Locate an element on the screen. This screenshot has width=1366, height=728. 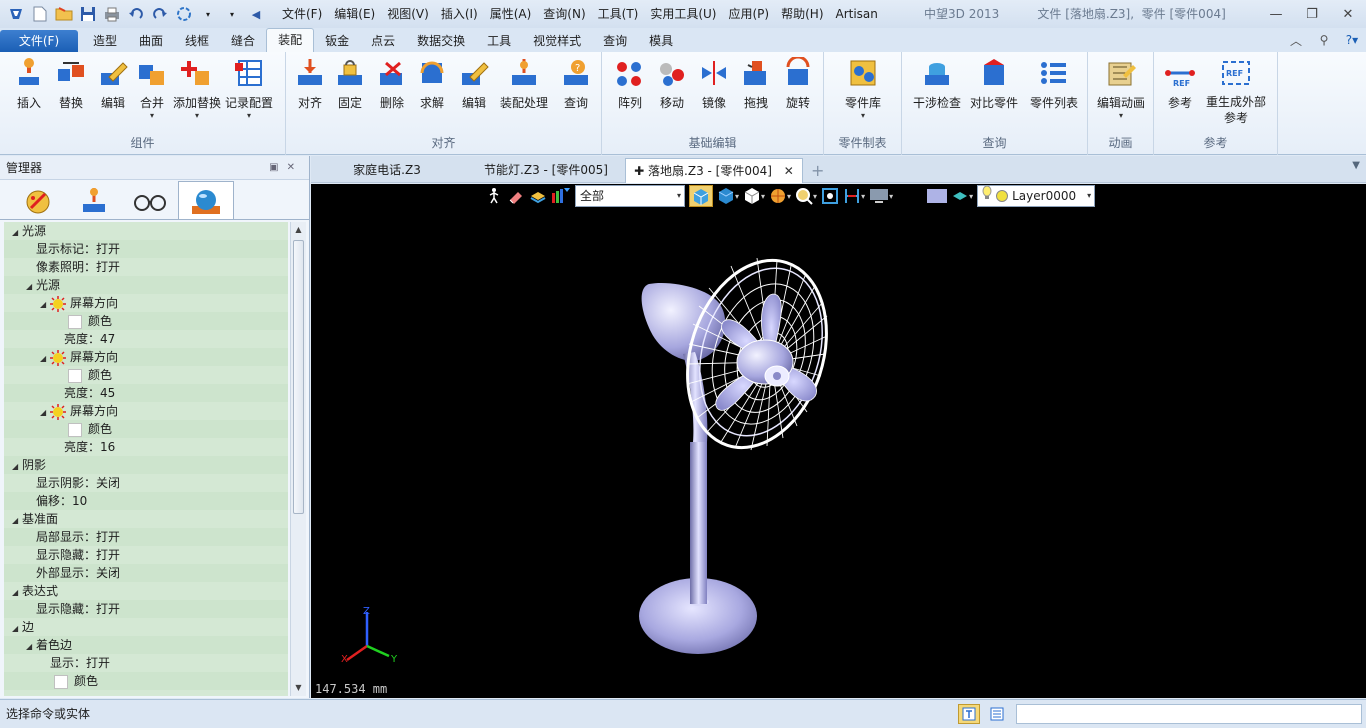
assembly-process-button: 装配处理 is located at coordinates (524, 83).